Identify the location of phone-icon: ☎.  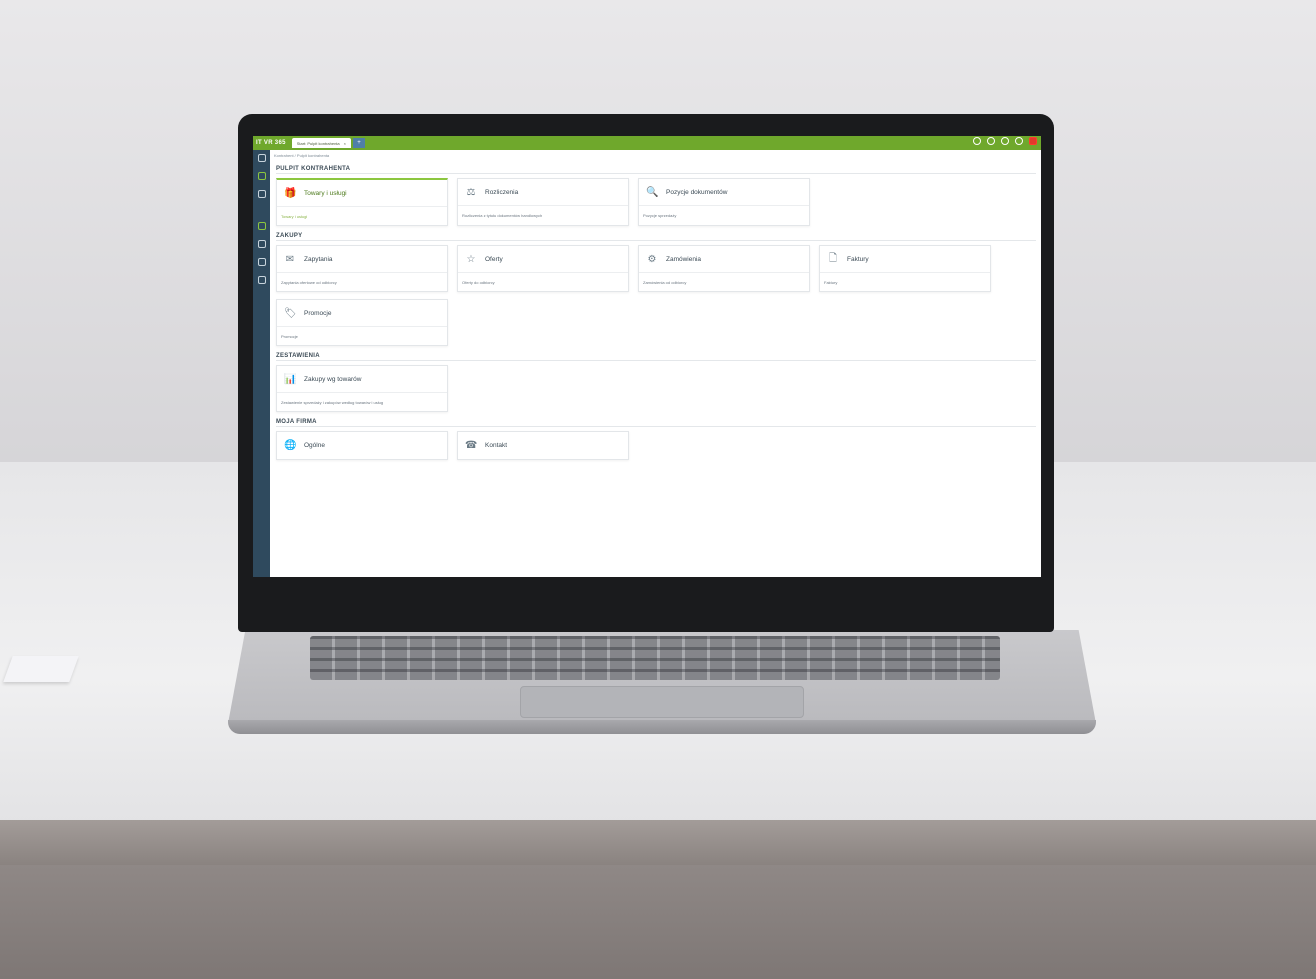
(471, 445).